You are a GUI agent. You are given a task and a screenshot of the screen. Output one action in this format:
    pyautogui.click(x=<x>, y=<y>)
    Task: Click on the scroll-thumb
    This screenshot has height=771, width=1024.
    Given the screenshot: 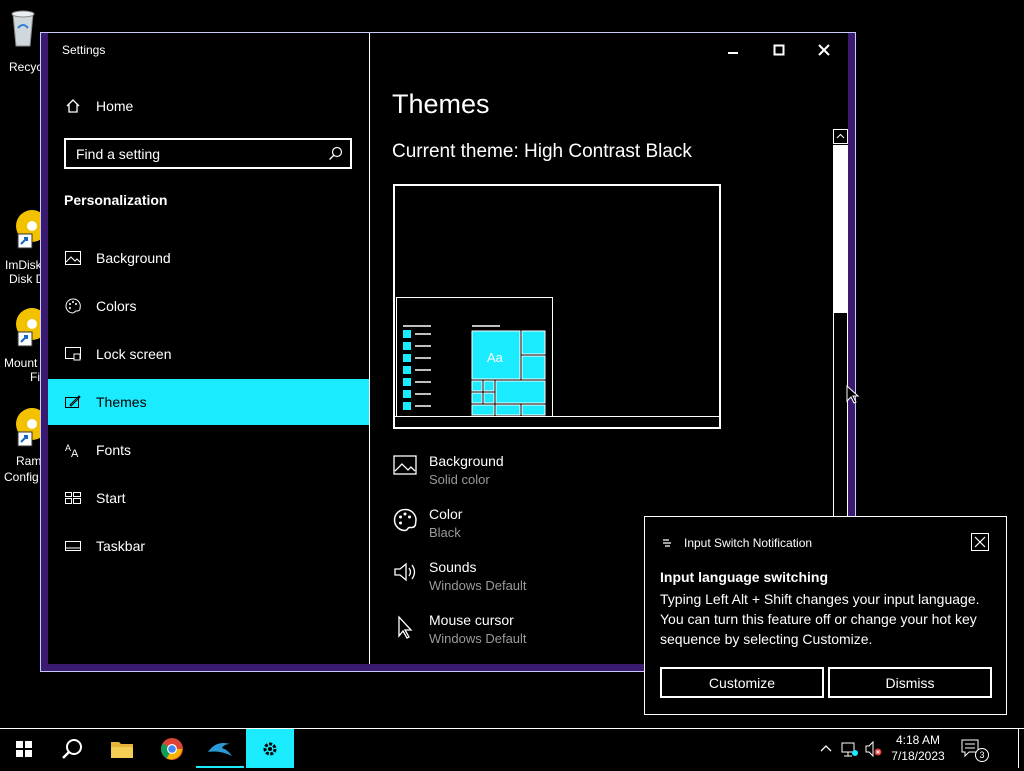 What is the action you would take?
    pyautogui.click(x=840, y=229)
    